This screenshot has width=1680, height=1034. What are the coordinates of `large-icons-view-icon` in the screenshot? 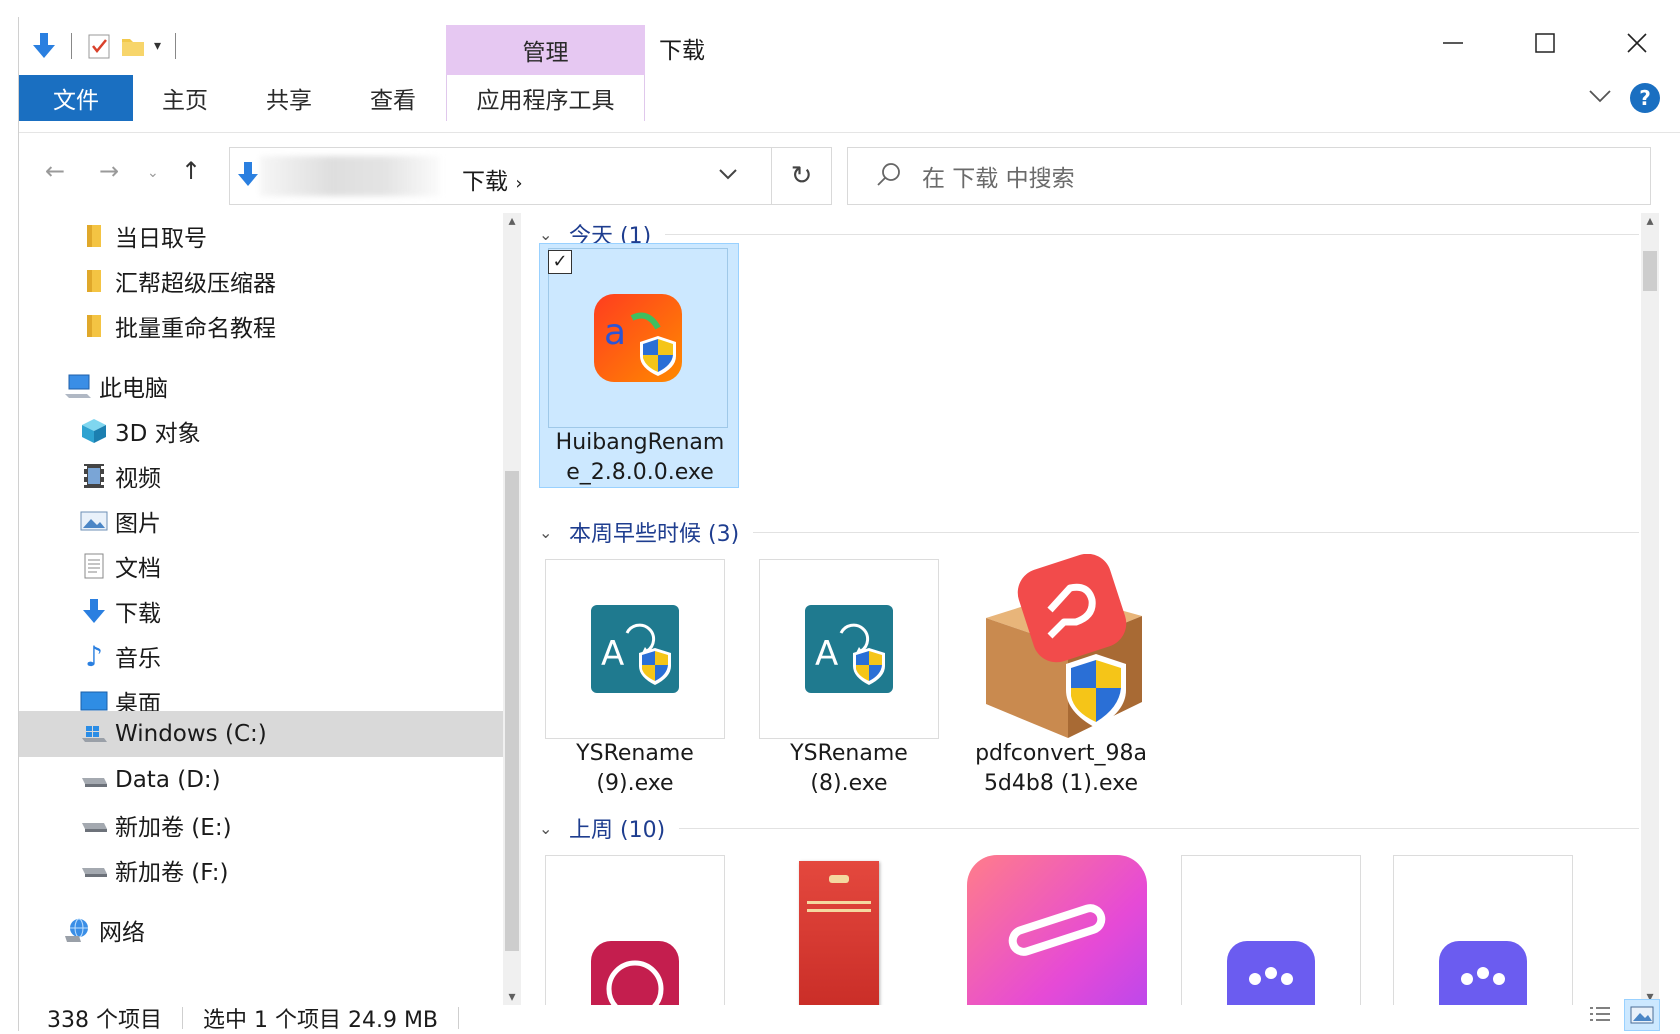 It's located at (1642, 1015).